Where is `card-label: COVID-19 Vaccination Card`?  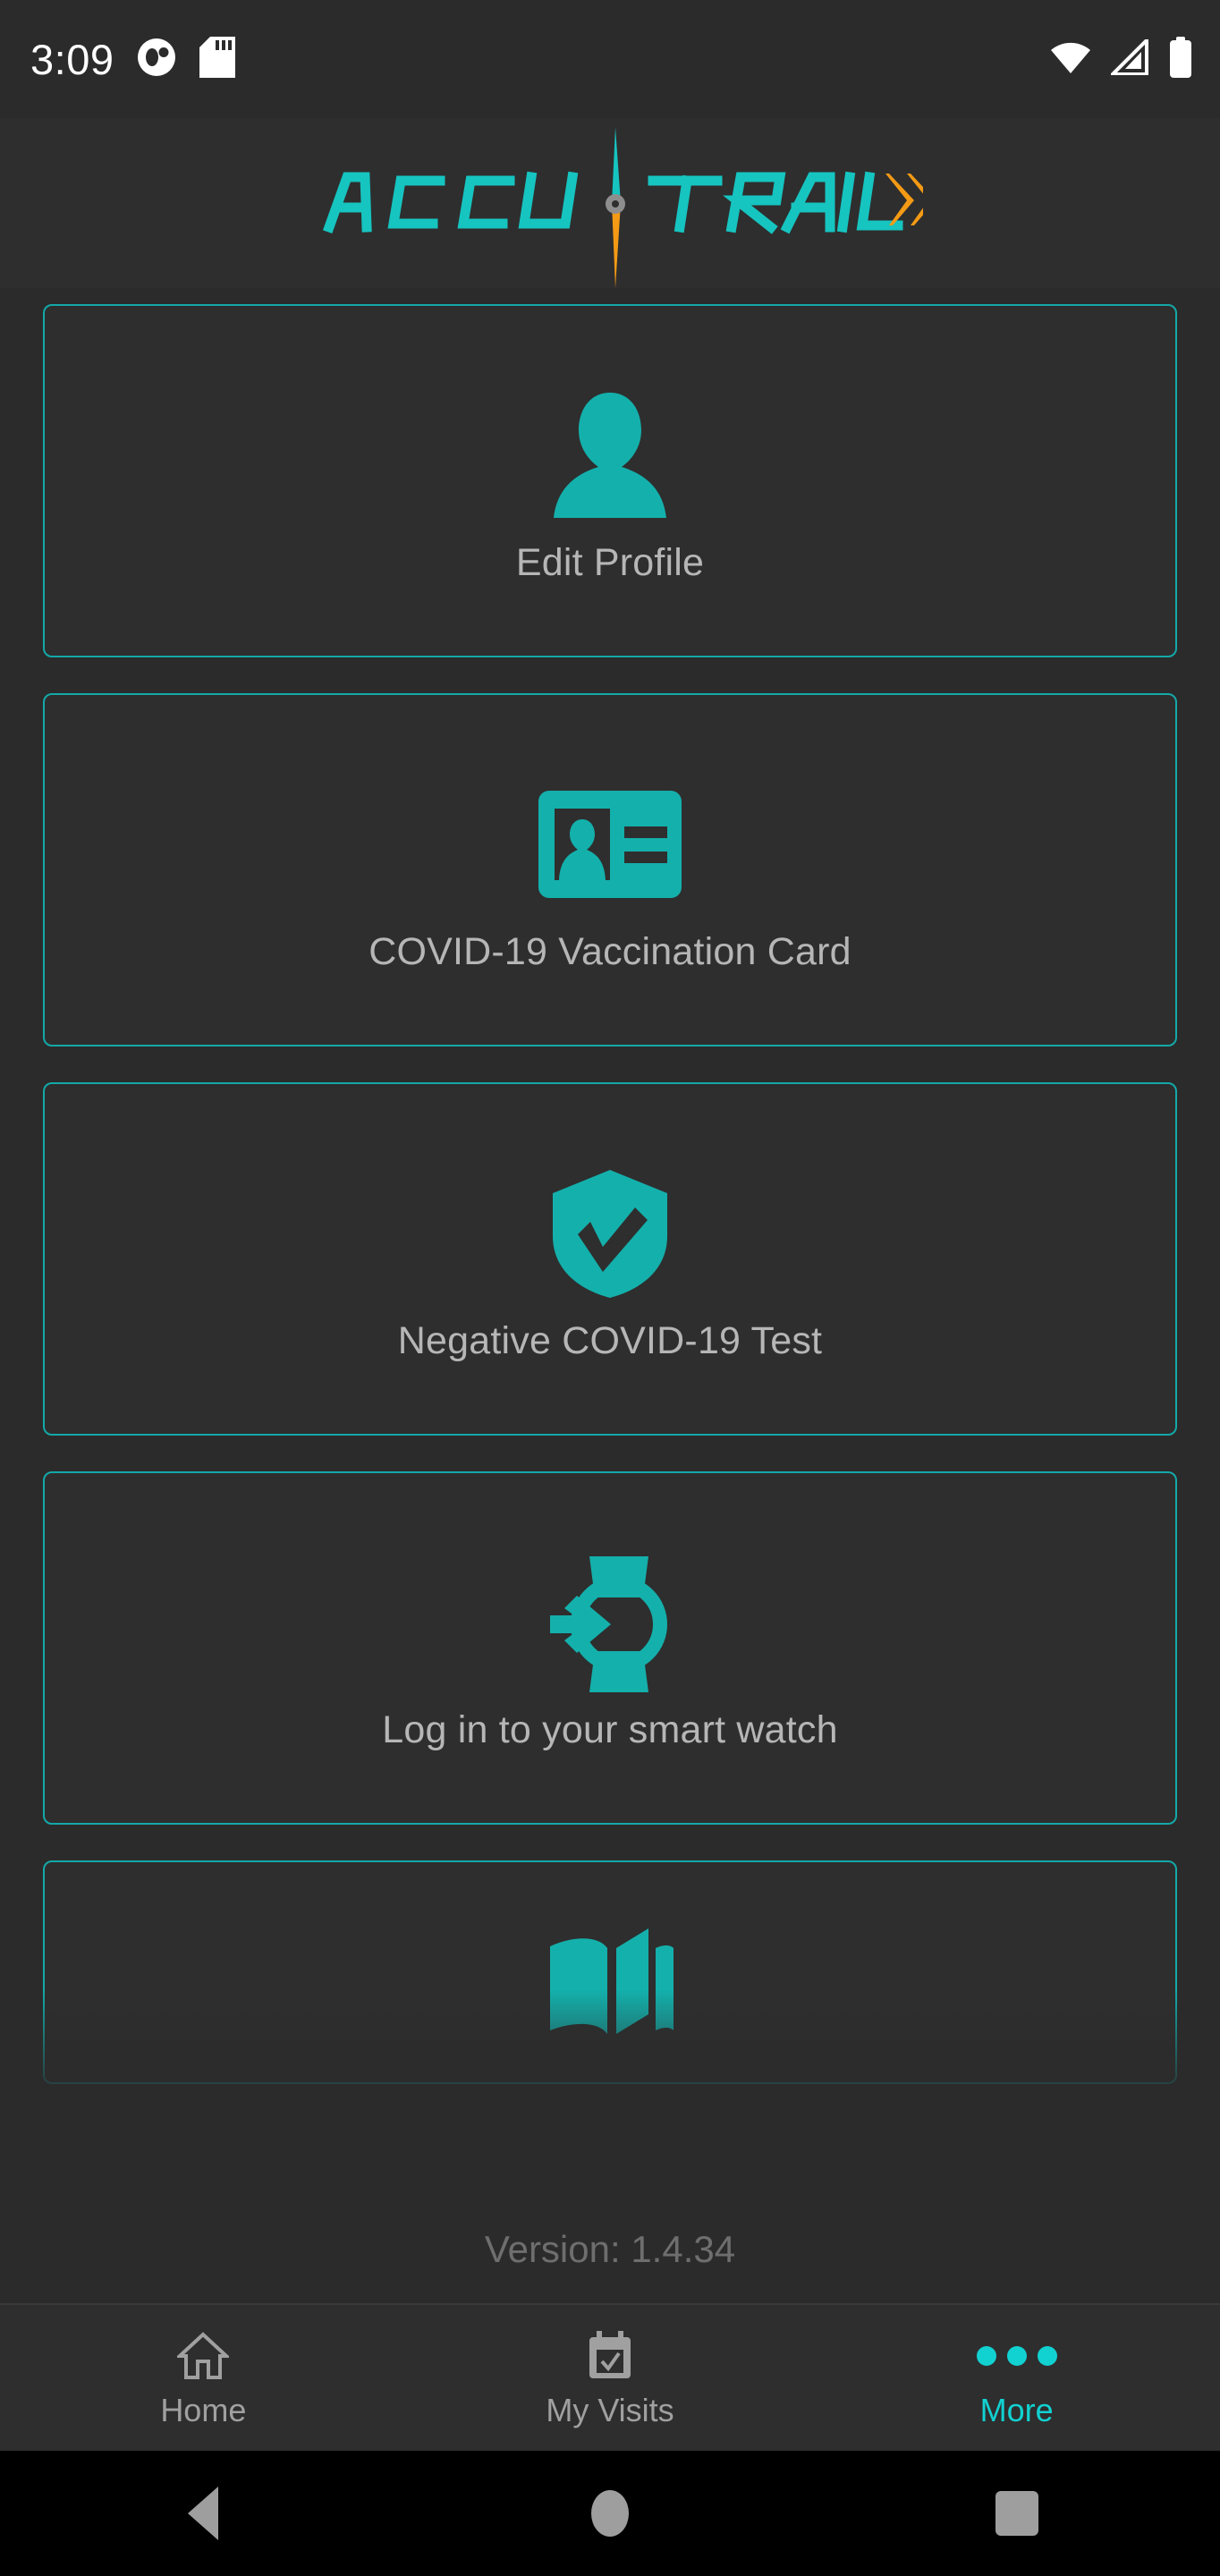 card-label: COVID-19 Vaccination Card is located at coordinates (610, 951).